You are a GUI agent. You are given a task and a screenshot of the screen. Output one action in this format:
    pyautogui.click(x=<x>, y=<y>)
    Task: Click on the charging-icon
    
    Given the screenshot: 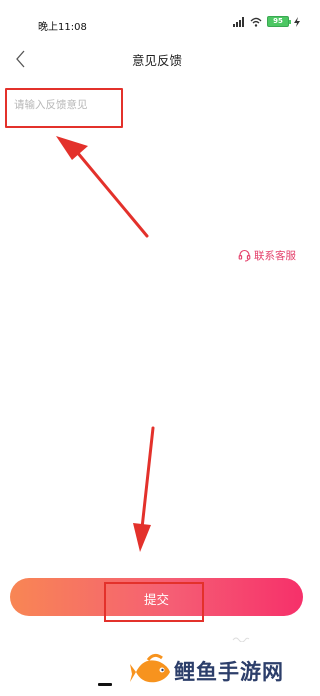 What is the action you would take?
    pyautogui.click(x=297, y=21)
    